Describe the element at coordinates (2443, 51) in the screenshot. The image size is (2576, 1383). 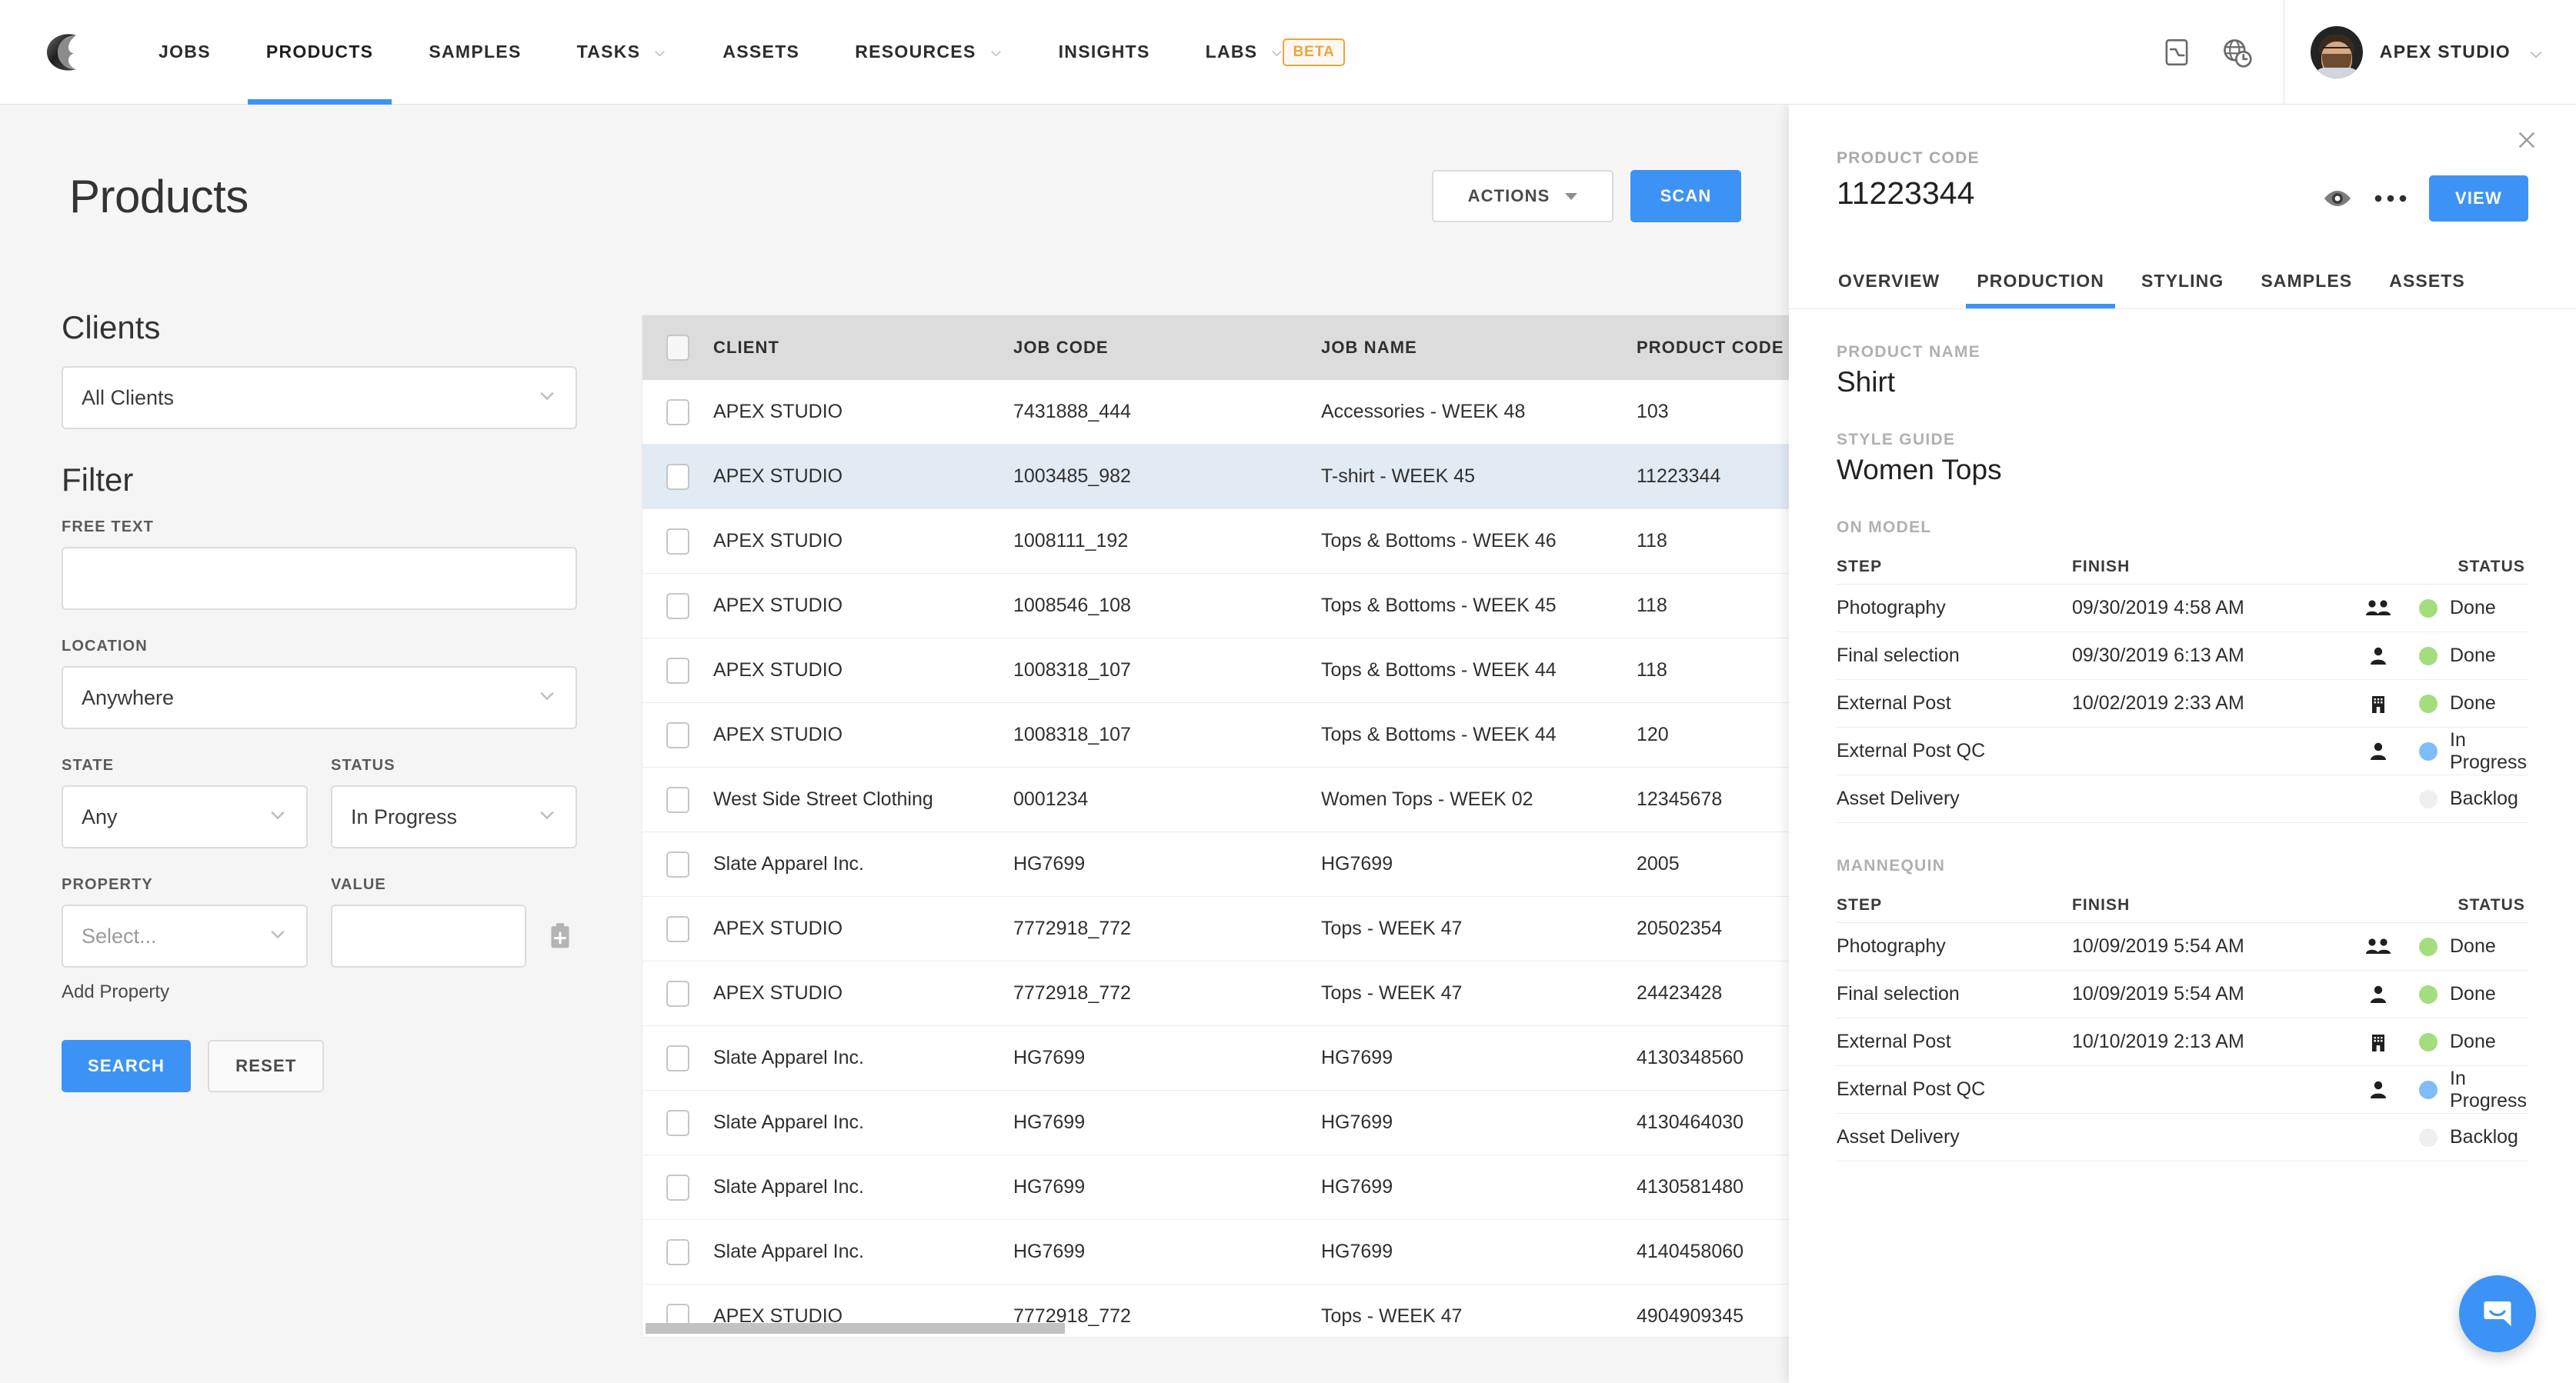
I see `user-menu: APEX STUDIO` at that location.